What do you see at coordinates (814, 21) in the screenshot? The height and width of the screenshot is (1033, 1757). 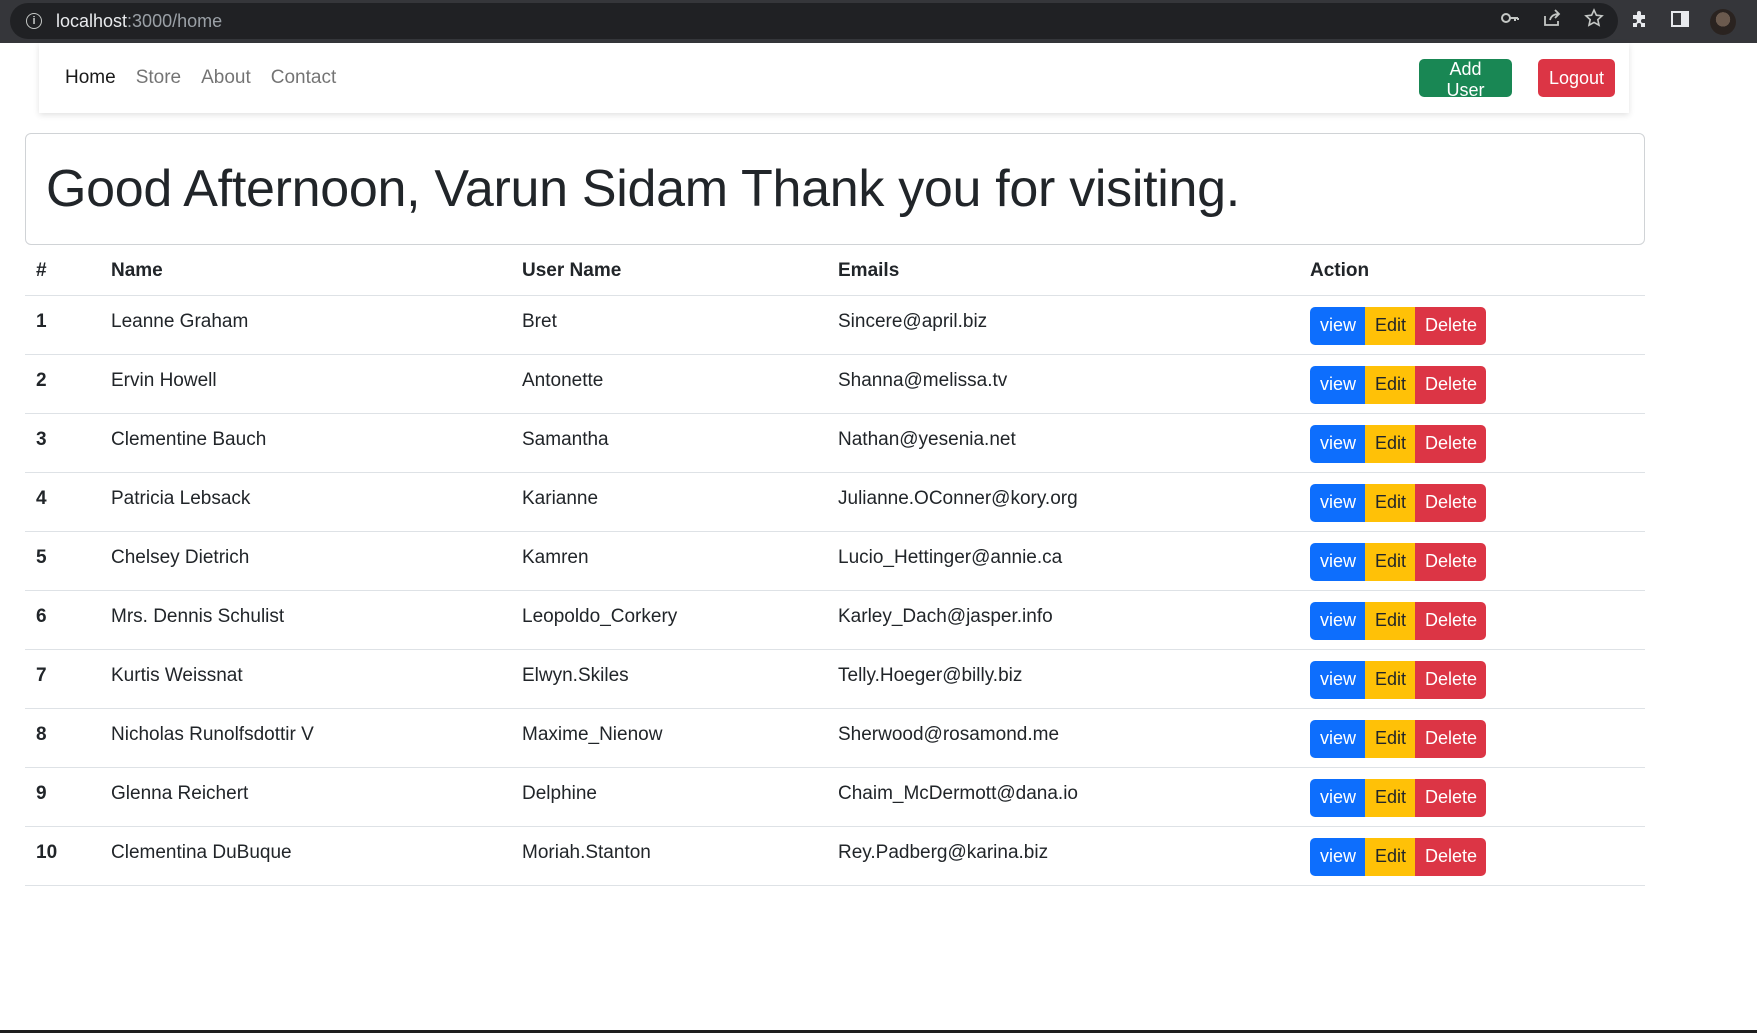 I see `address-bar: i localhost:3000/home` at bounding box center [814, 21].